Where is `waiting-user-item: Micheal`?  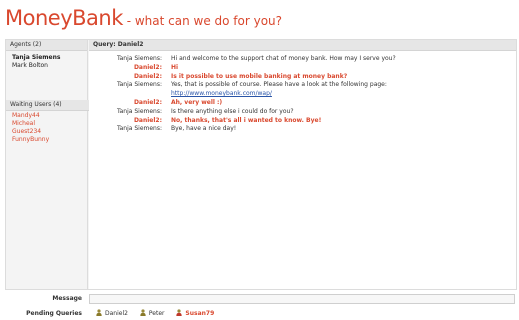
waiting-user-item: Micheal is located at coordinates (30, 124).